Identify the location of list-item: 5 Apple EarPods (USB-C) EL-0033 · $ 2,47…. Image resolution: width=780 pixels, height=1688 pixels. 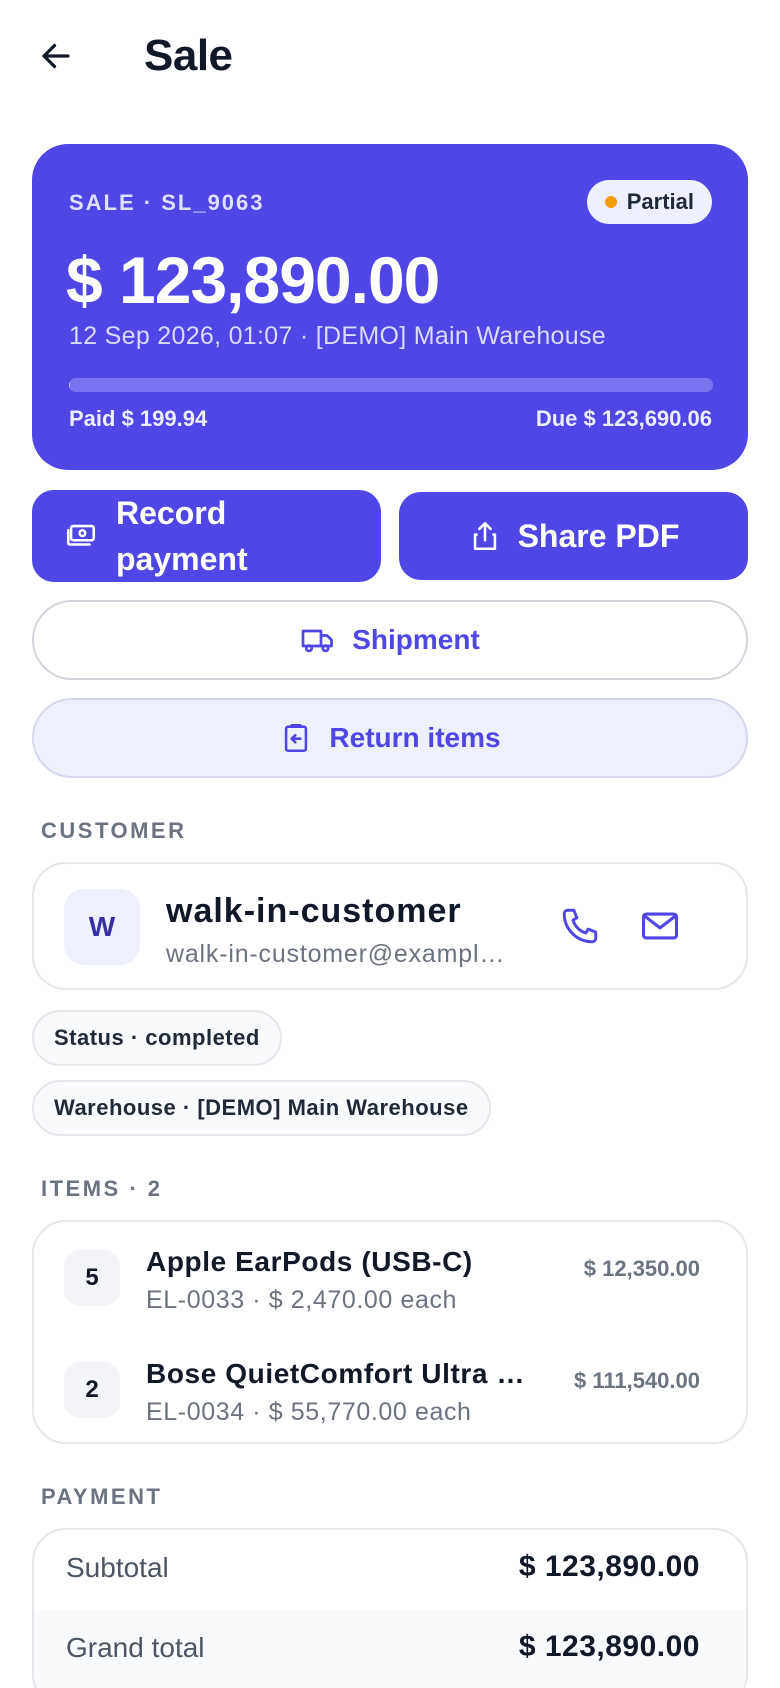
(390, 1279).